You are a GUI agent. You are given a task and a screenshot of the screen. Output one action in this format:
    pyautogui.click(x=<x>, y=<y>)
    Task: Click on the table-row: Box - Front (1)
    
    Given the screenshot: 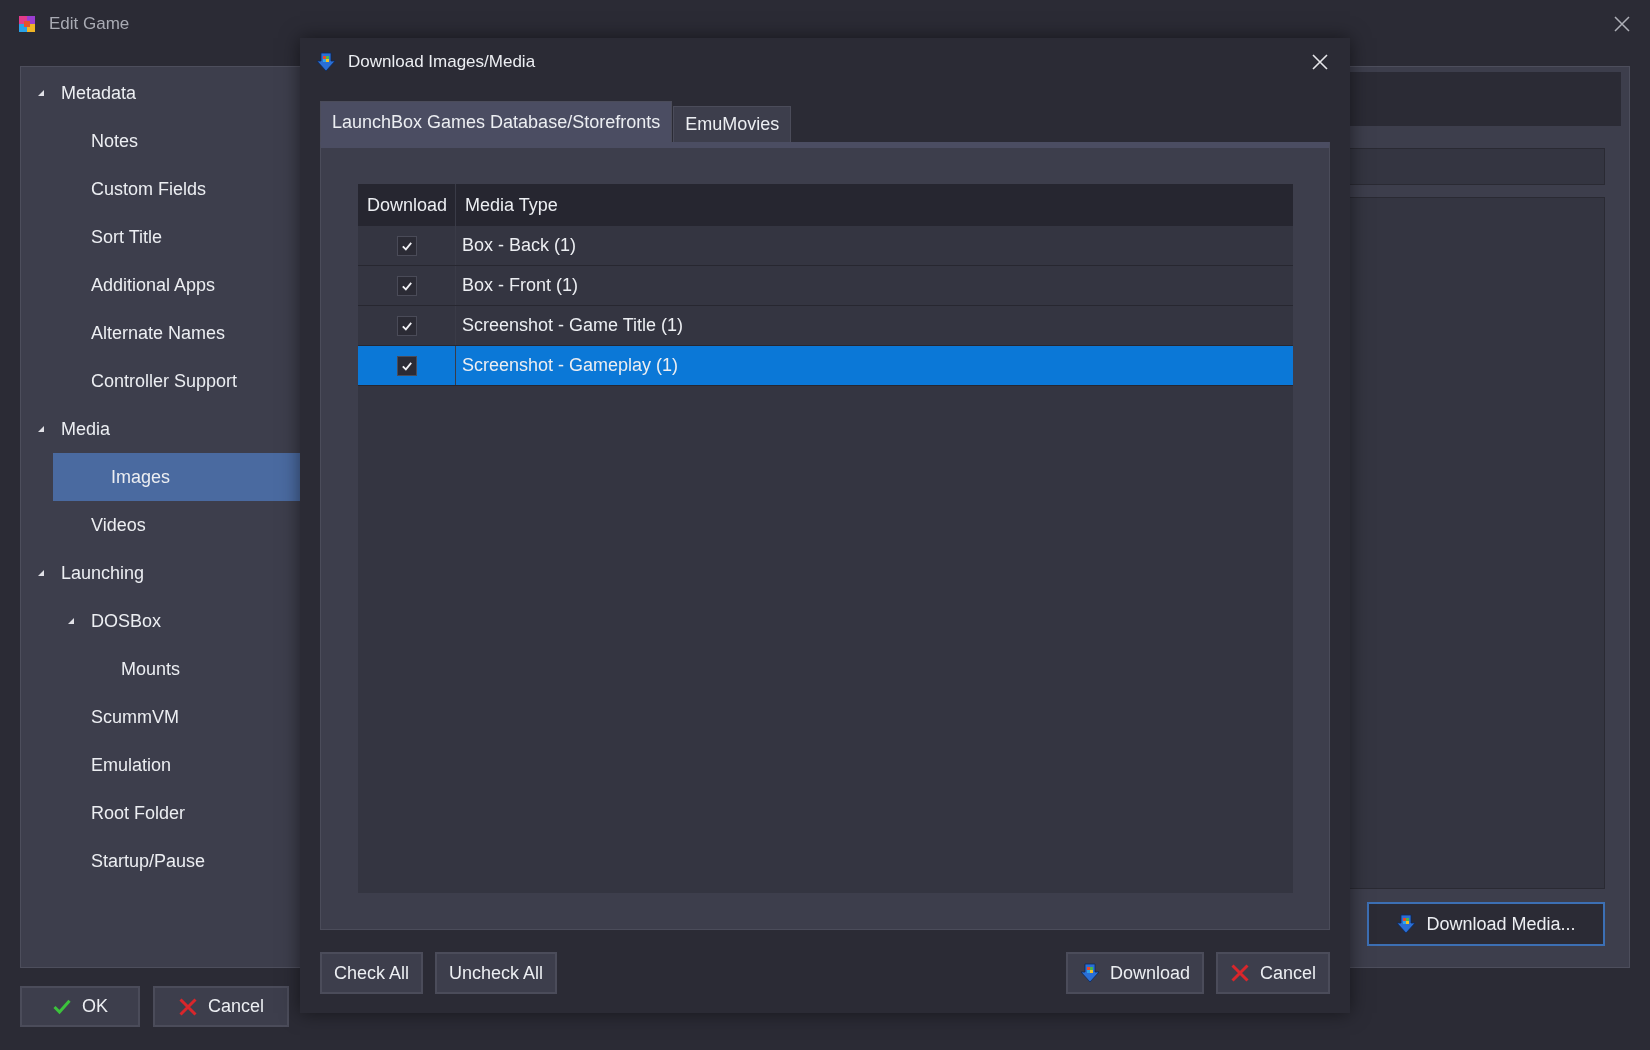 What is the action you would take?
    pyautogui.click(x=825, y=286)
    